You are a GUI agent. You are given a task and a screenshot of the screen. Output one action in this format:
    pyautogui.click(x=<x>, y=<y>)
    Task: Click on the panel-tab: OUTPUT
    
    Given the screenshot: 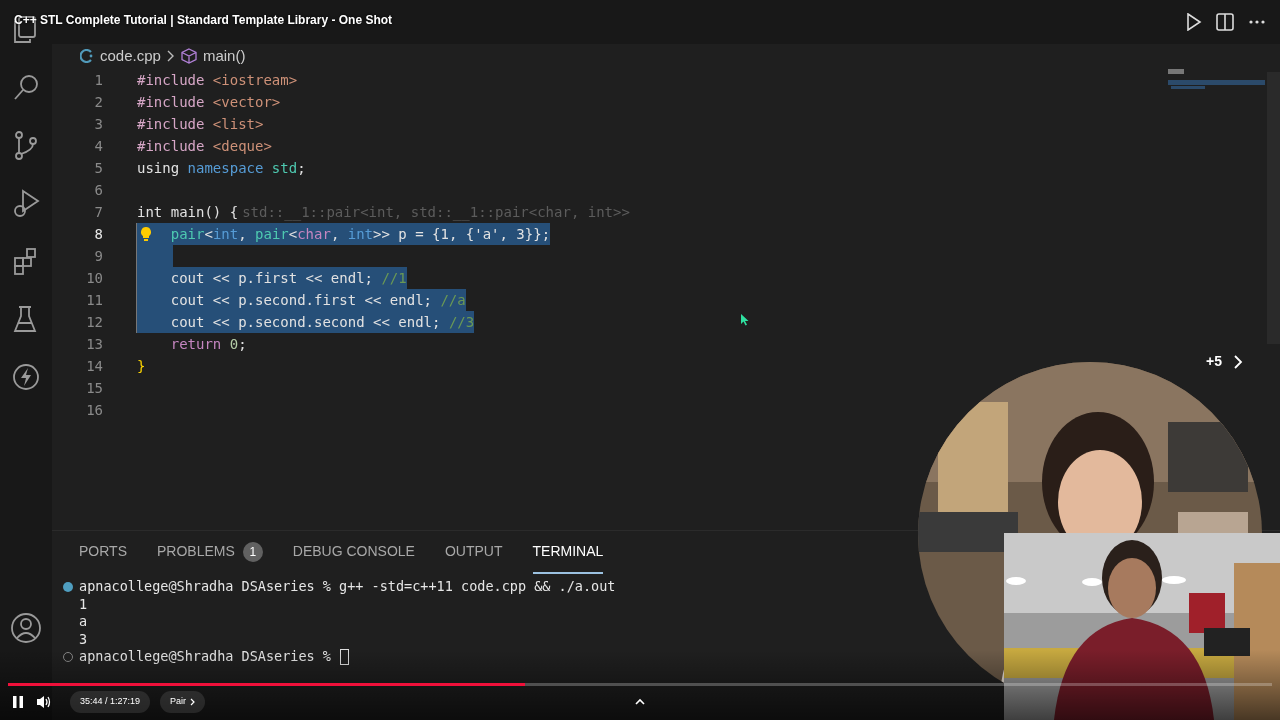 What is the action you would take?
    pyautogui.click(x=473, y=552)
    